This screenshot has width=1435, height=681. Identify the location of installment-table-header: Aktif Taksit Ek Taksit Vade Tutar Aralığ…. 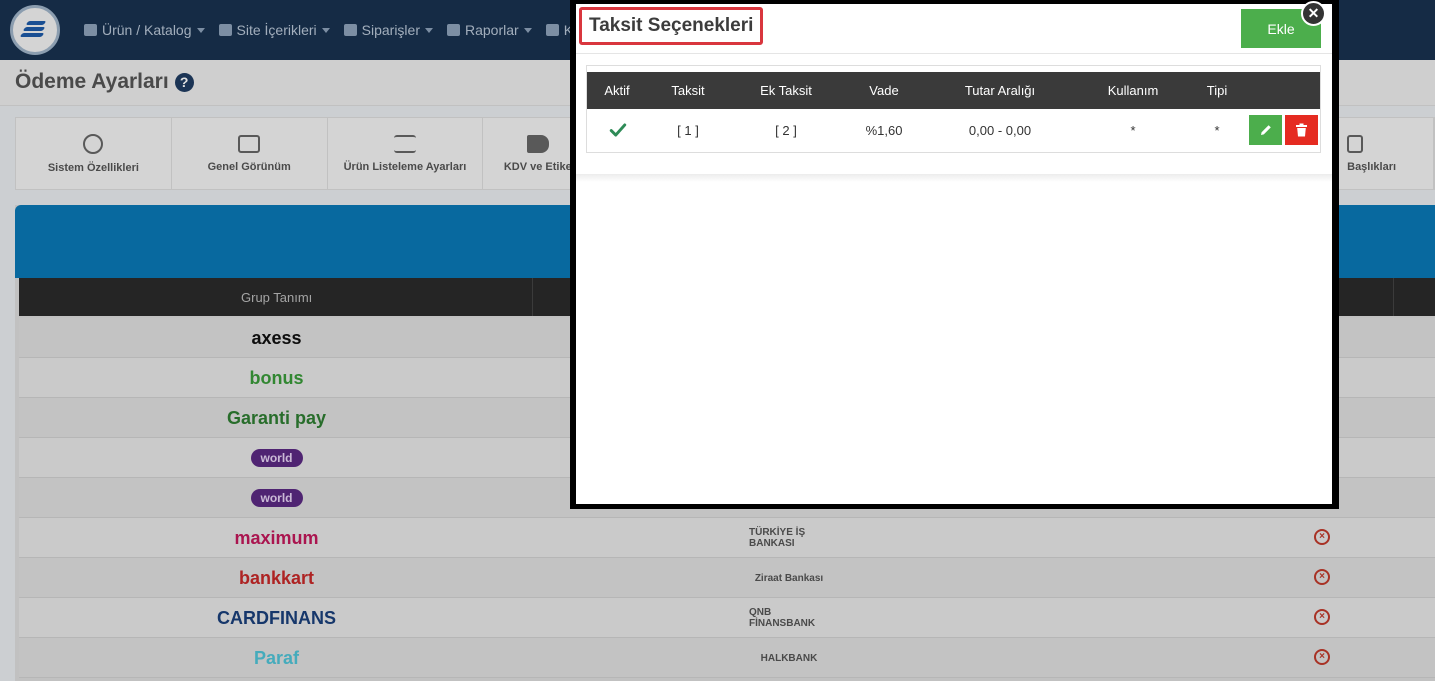
(953, 90).